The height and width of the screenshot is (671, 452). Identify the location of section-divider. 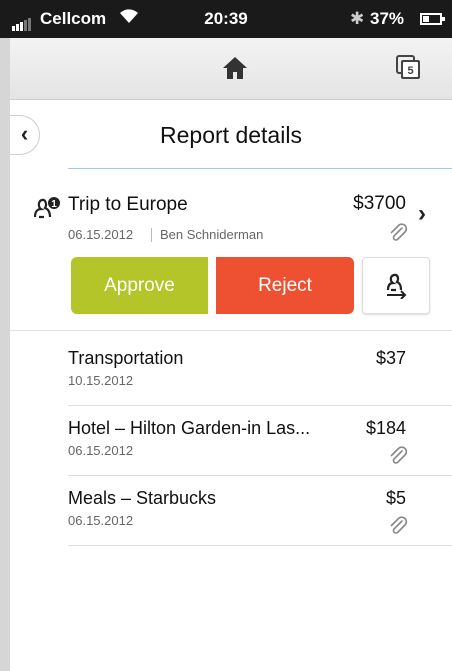
(231, 330).